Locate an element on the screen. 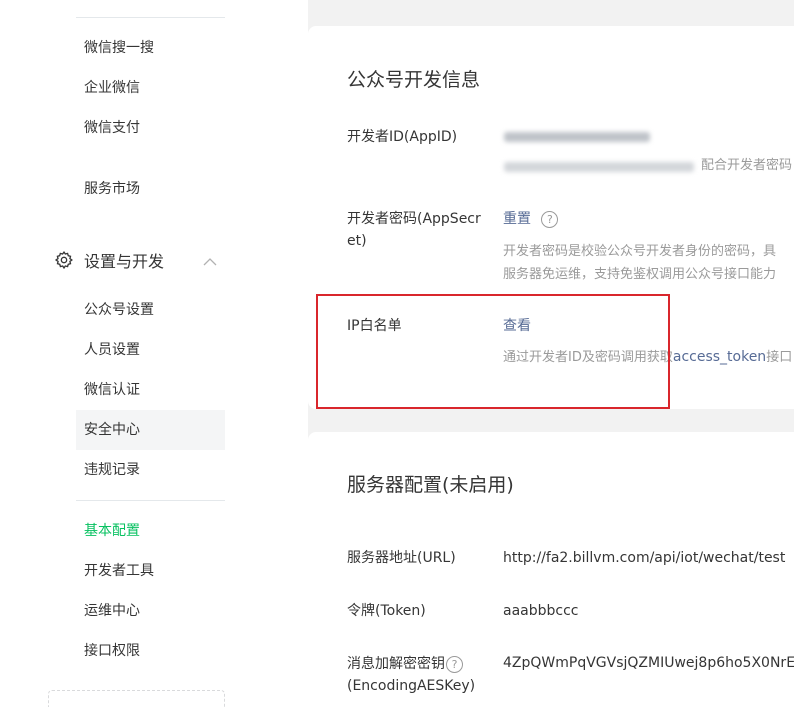 This screenshot has width=794, height=707. sidebar-item-basic-config: 基本配置 is located at coordinates (150, 531).